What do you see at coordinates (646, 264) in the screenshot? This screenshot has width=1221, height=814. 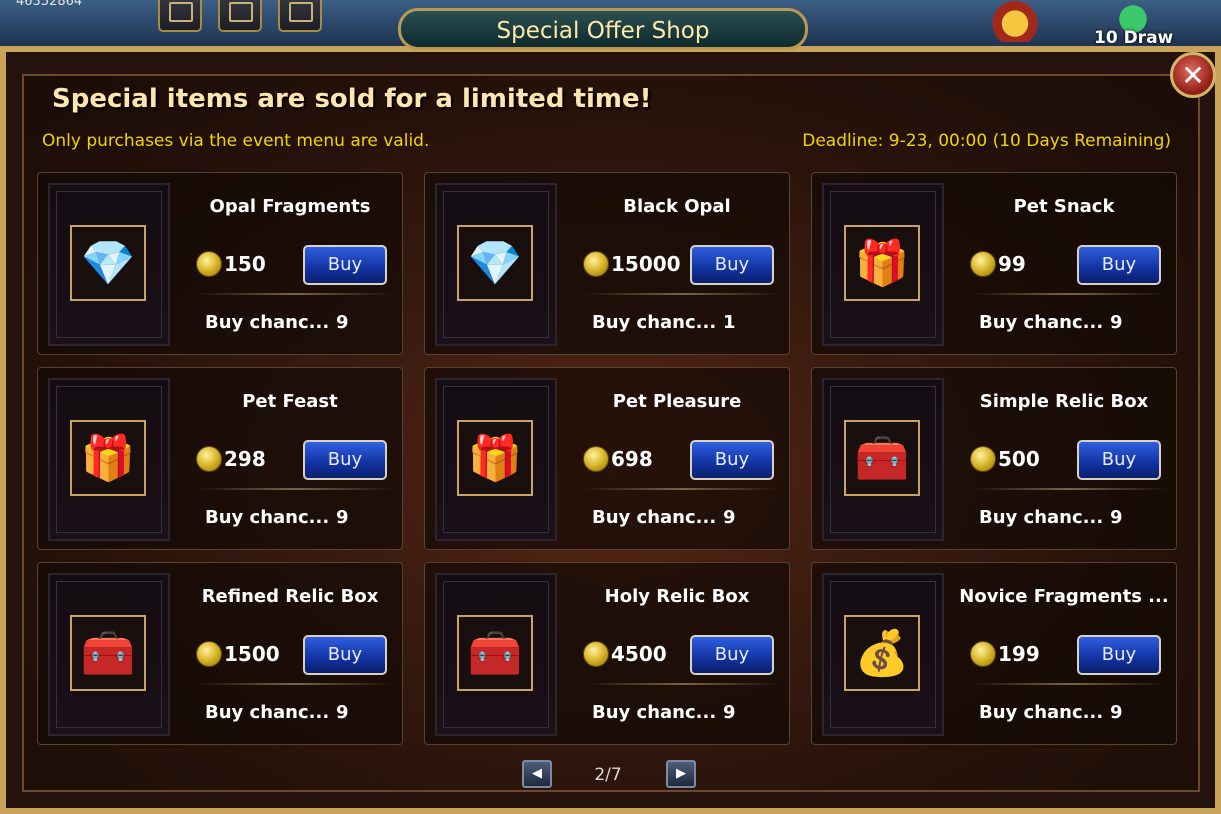 I see `item-price: 15000` at bounding box center [646, 264].